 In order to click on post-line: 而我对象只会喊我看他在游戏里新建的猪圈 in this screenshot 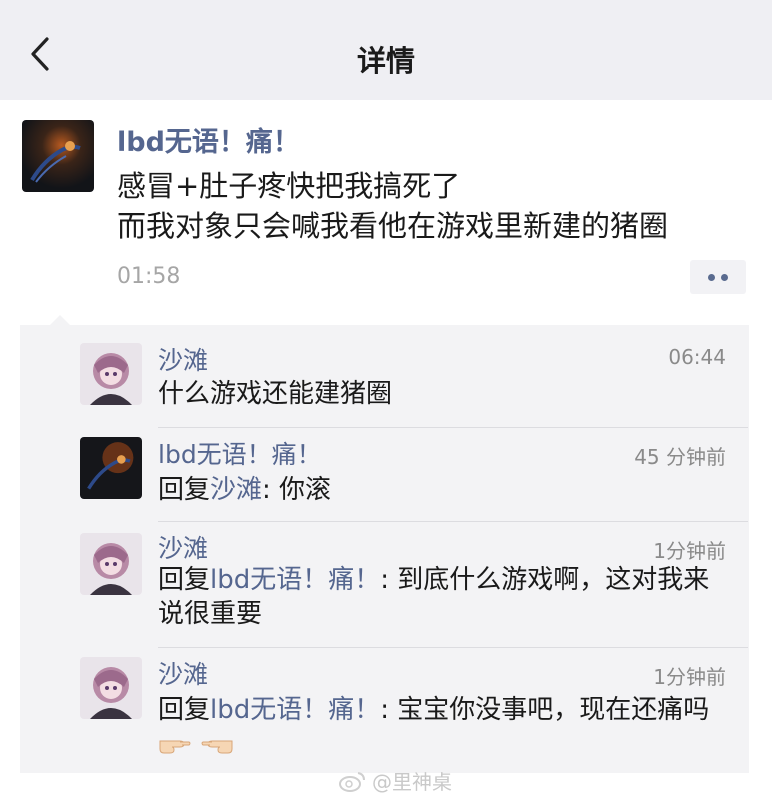, I will do `click(393, 226)`.